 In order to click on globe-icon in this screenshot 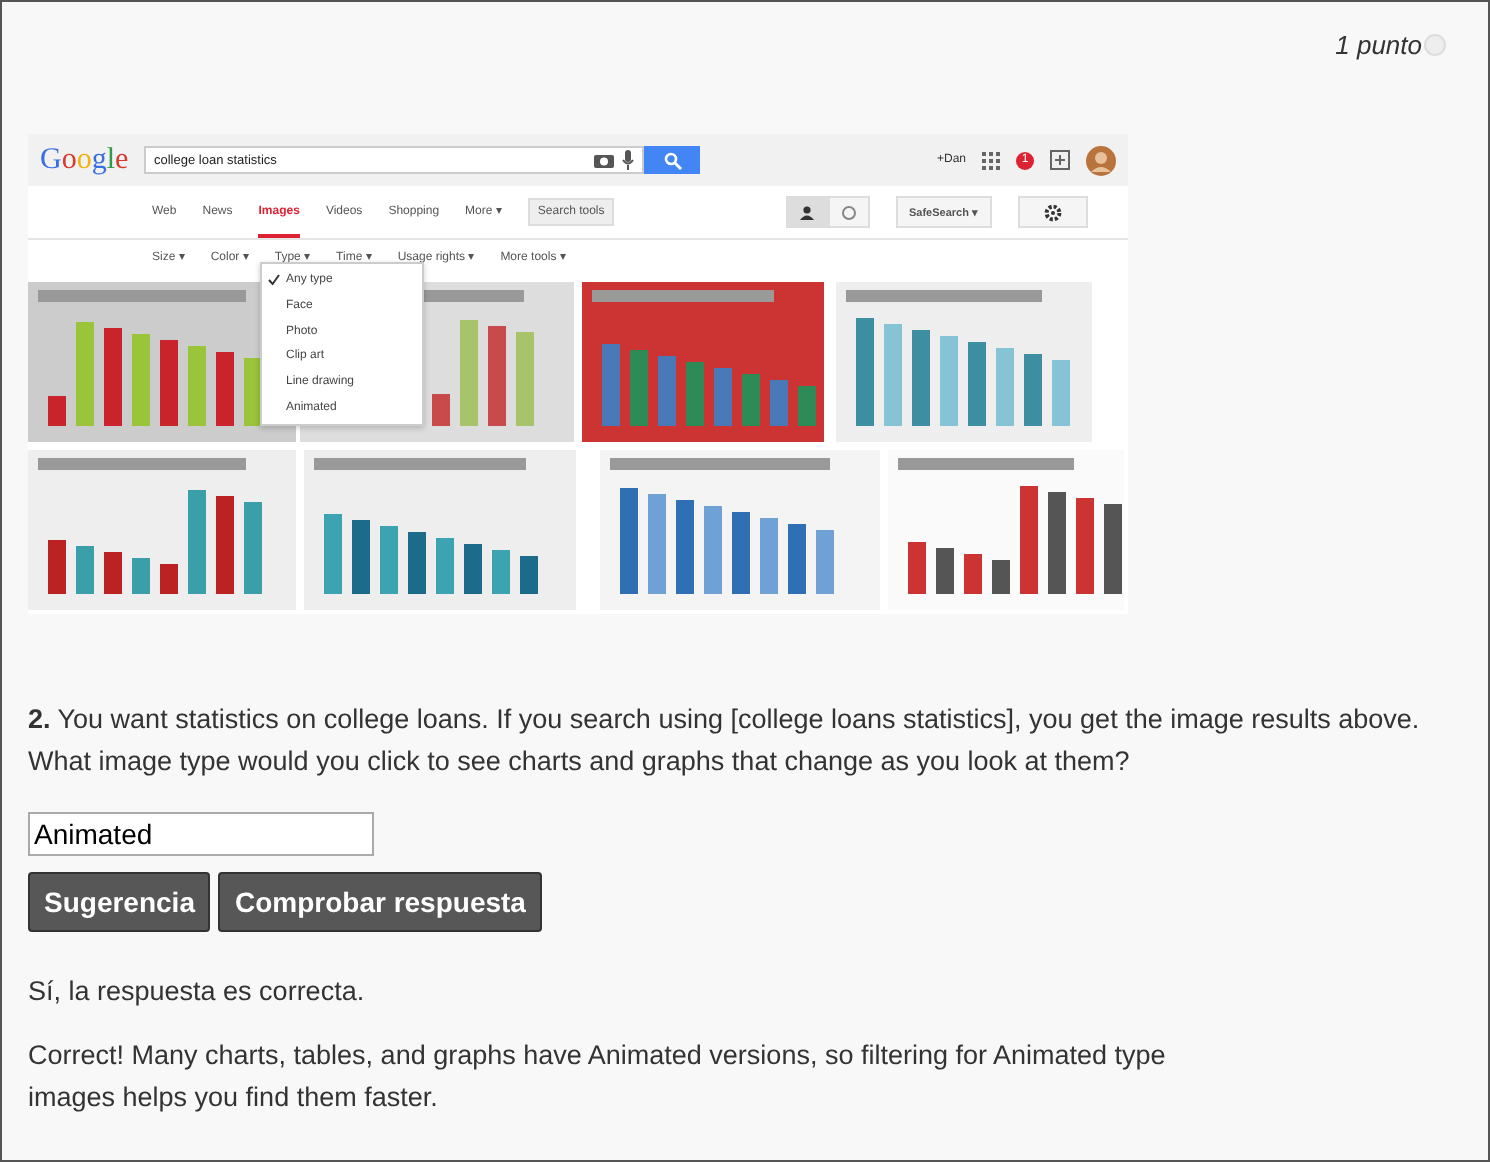, I will do `click(848, 212)`.